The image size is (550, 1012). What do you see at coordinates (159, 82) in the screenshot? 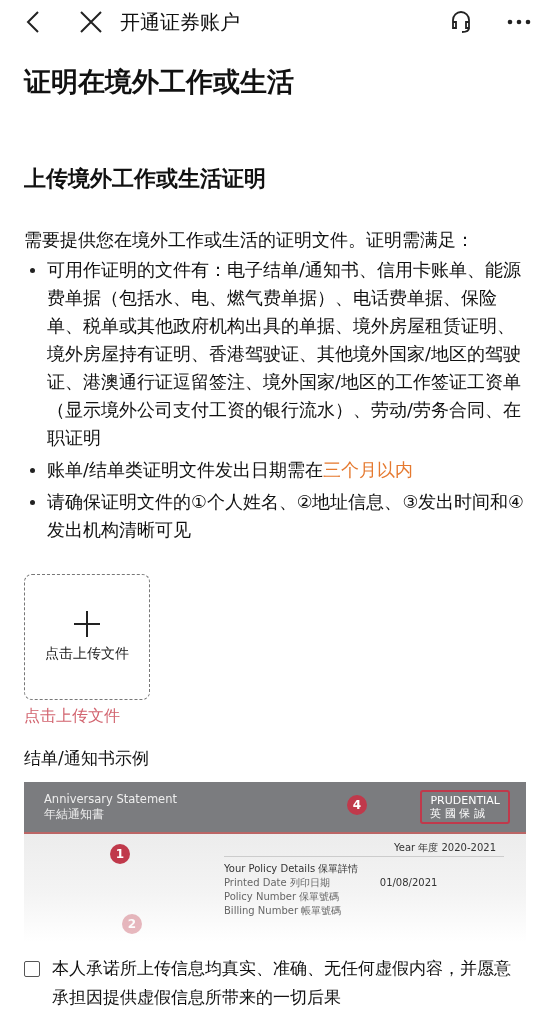
I see `page-title: 证明在境外工作或生活` at bounding box center [159, 82].